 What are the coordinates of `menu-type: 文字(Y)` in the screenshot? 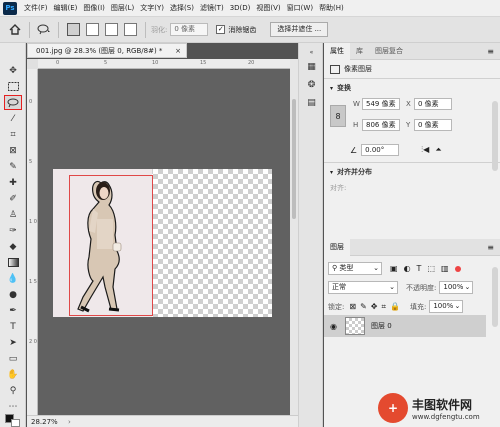 It's located at (152, 8).